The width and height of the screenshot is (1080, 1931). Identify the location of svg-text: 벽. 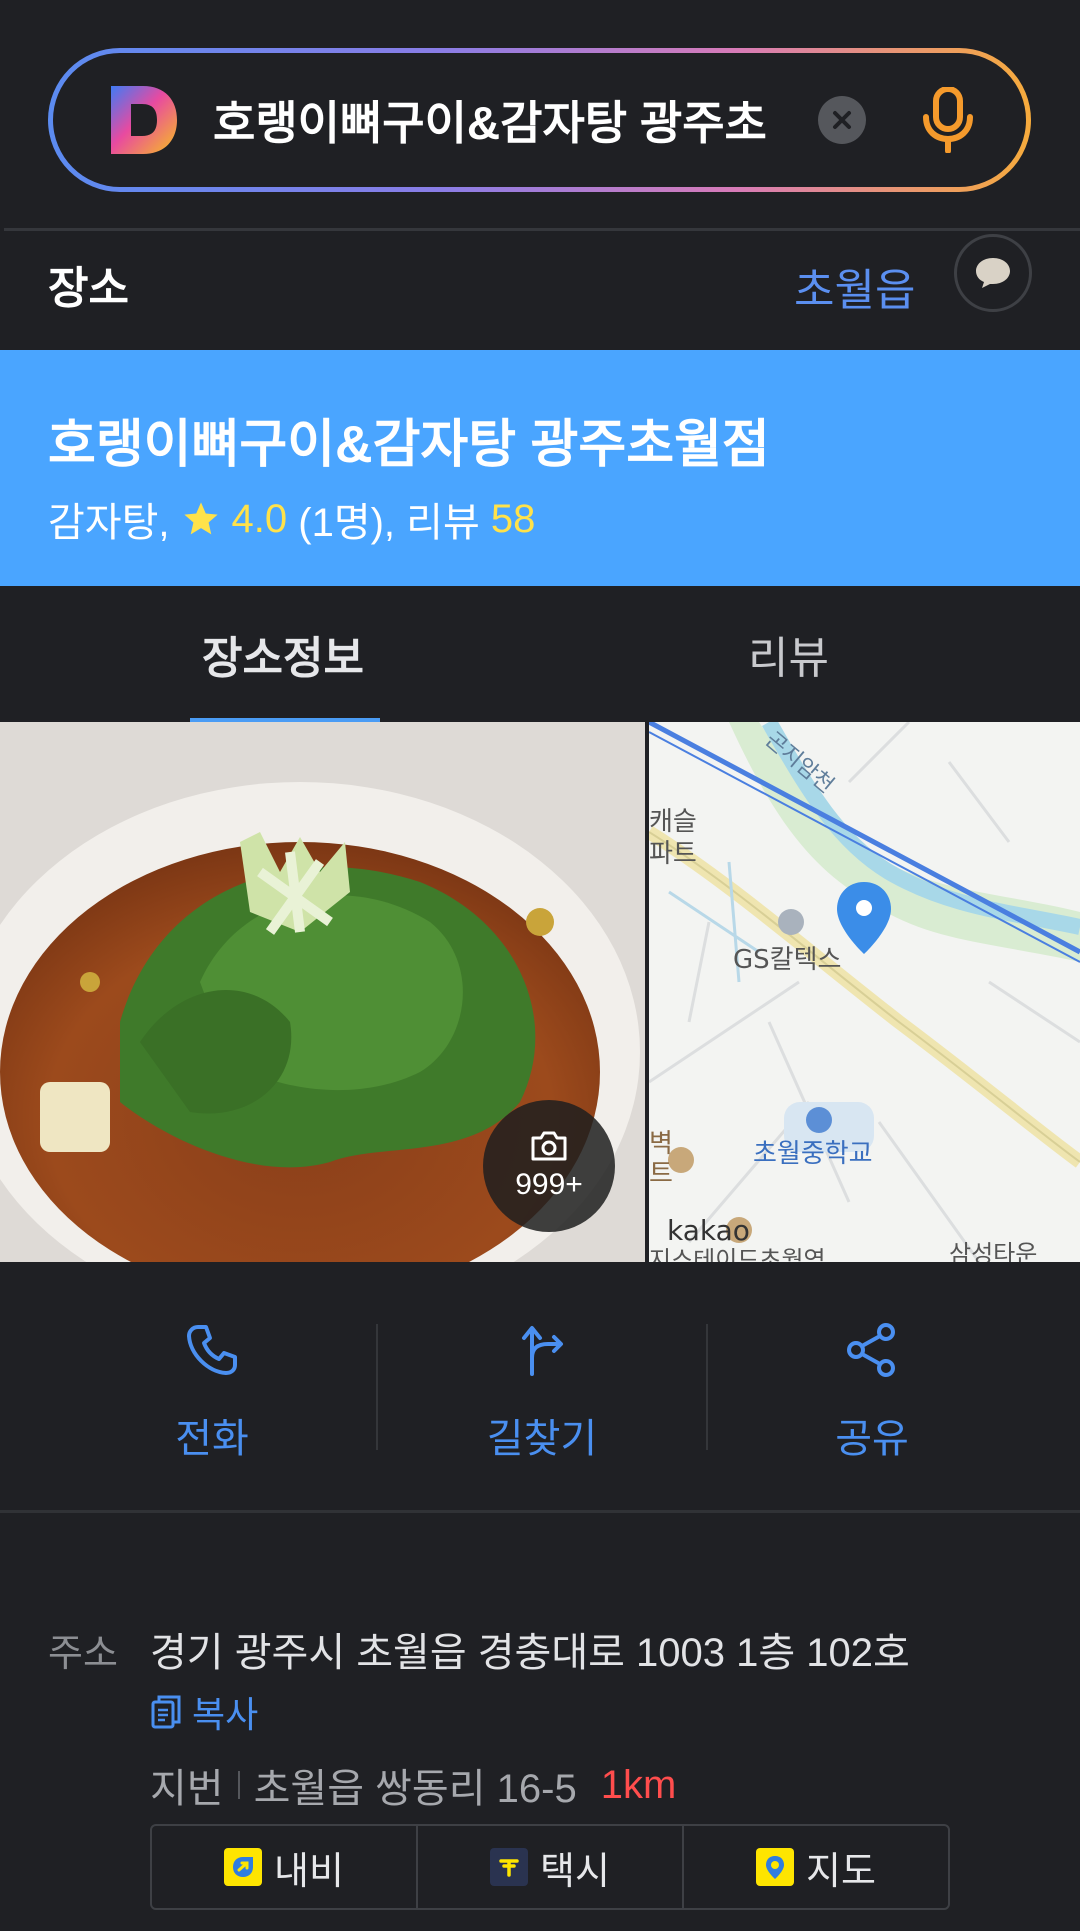
(661, 1144).